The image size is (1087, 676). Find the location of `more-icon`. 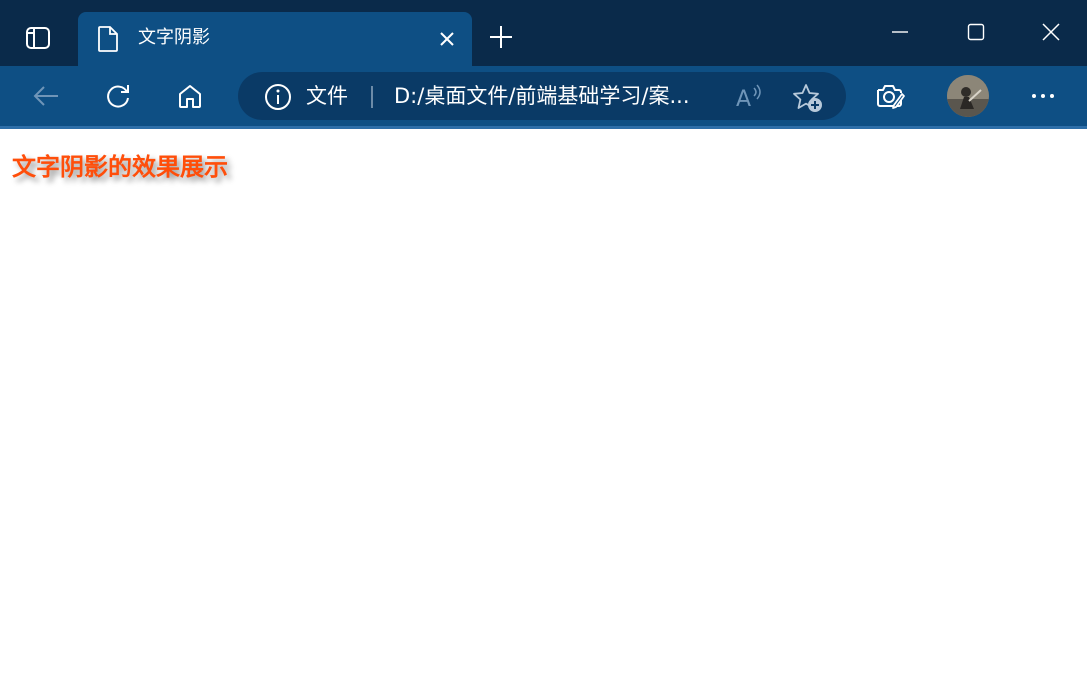

more-icon is located at coordinates (1043, 96).